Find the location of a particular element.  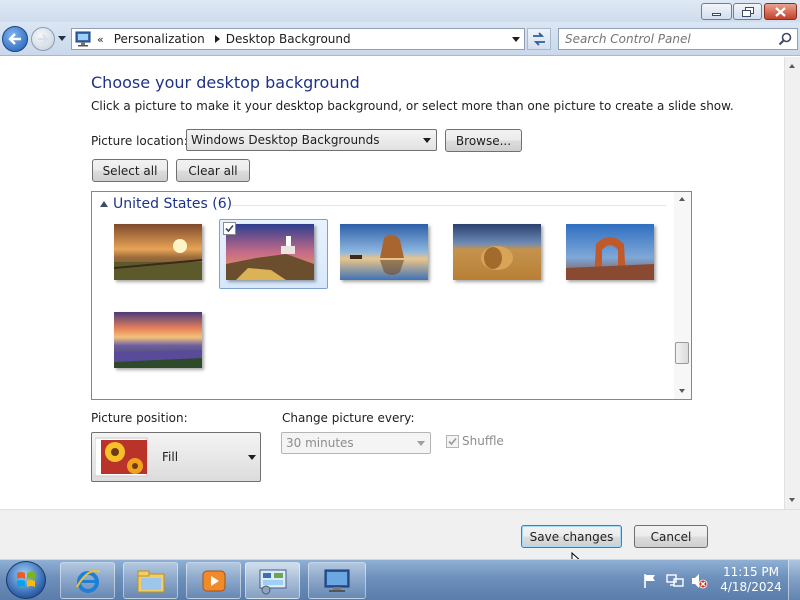

media-player-icon is located at coordinates (213, 580).